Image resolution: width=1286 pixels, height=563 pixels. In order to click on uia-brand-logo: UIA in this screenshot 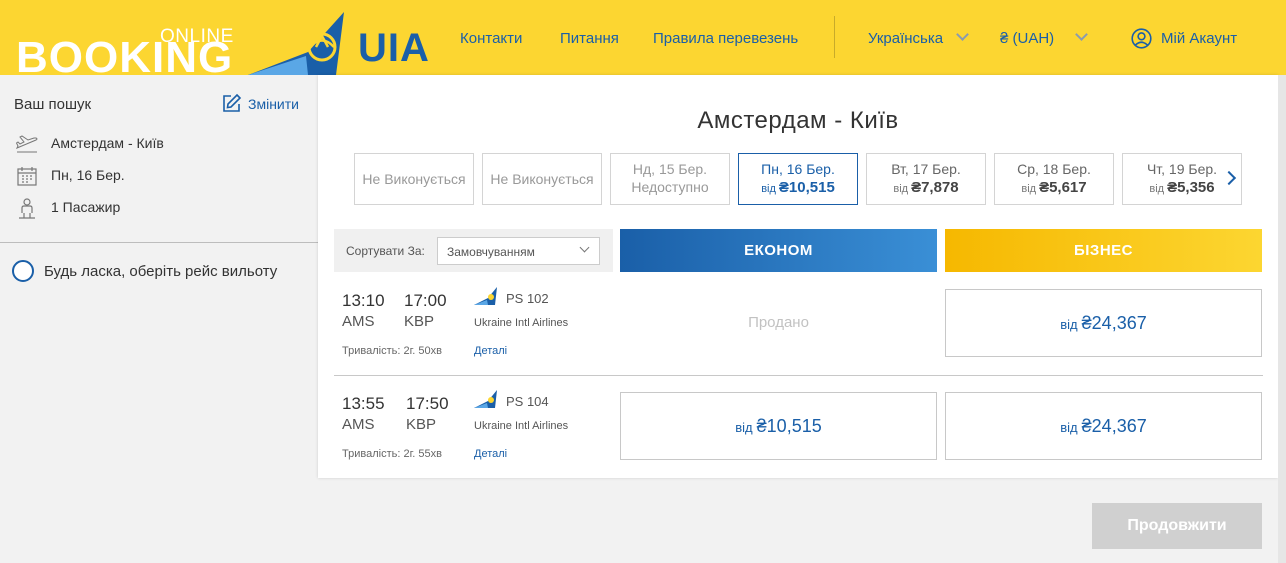, I will do `click(394, 48)`.